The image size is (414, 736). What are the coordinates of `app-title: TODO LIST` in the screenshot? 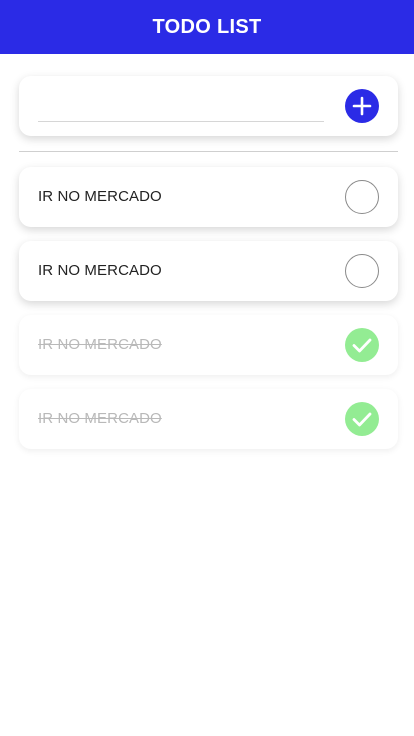 It's located at (207, 26).